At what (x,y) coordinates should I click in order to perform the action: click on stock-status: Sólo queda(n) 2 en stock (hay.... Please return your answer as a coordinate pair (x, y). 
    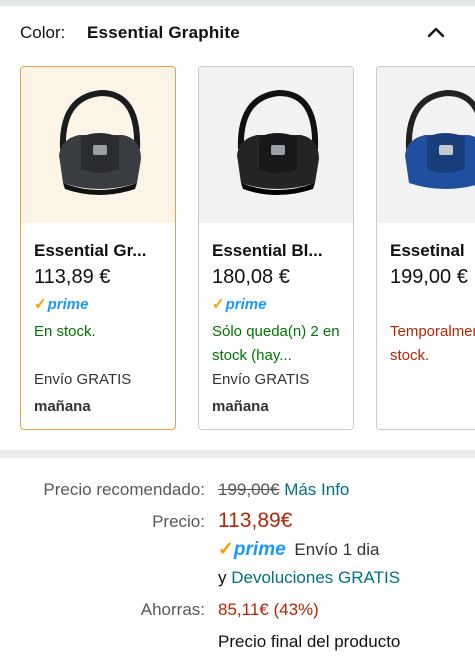
    Looking at the image, I should click on (276, 343).